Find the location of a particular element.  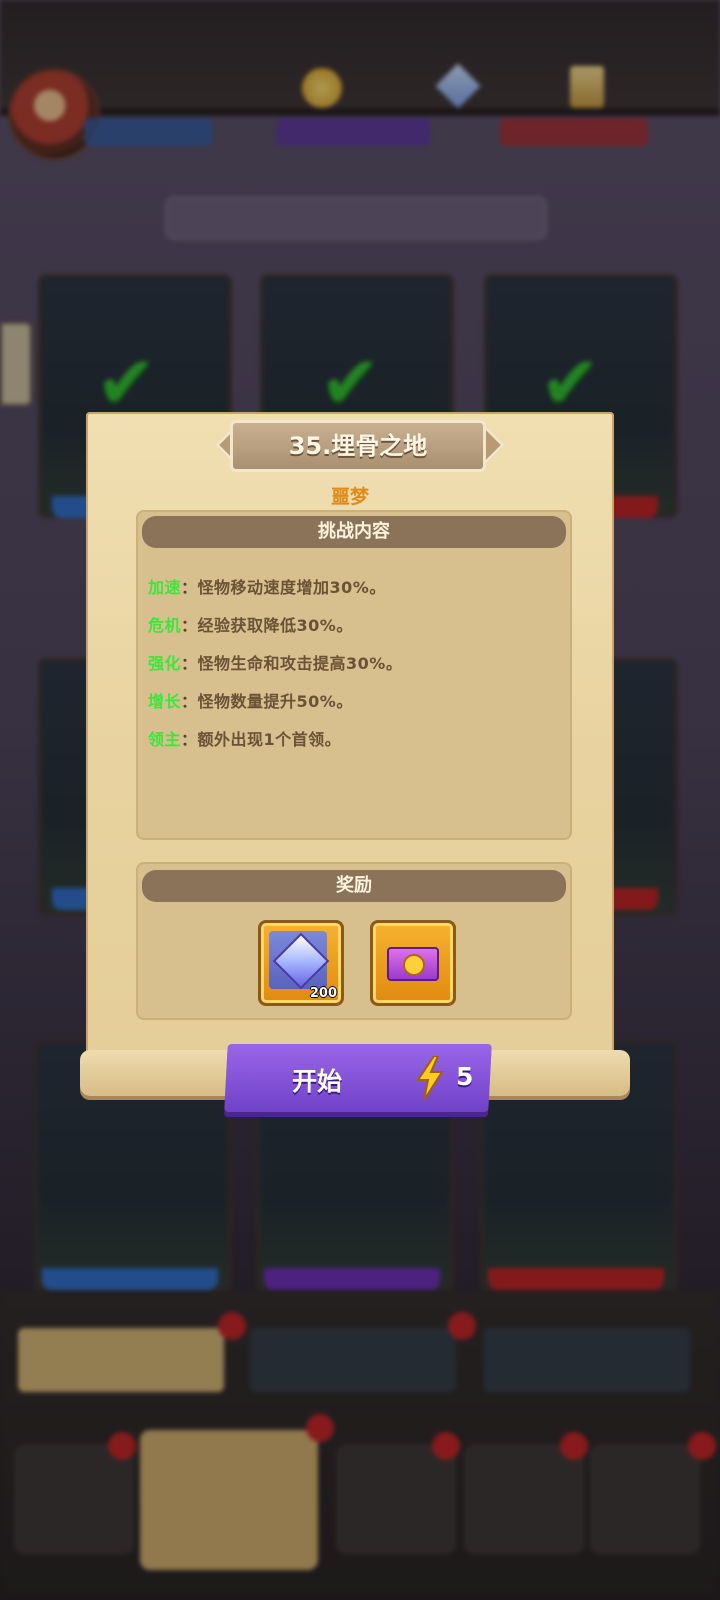

reward-quantity: 200 is located at coordinates (323, 993).